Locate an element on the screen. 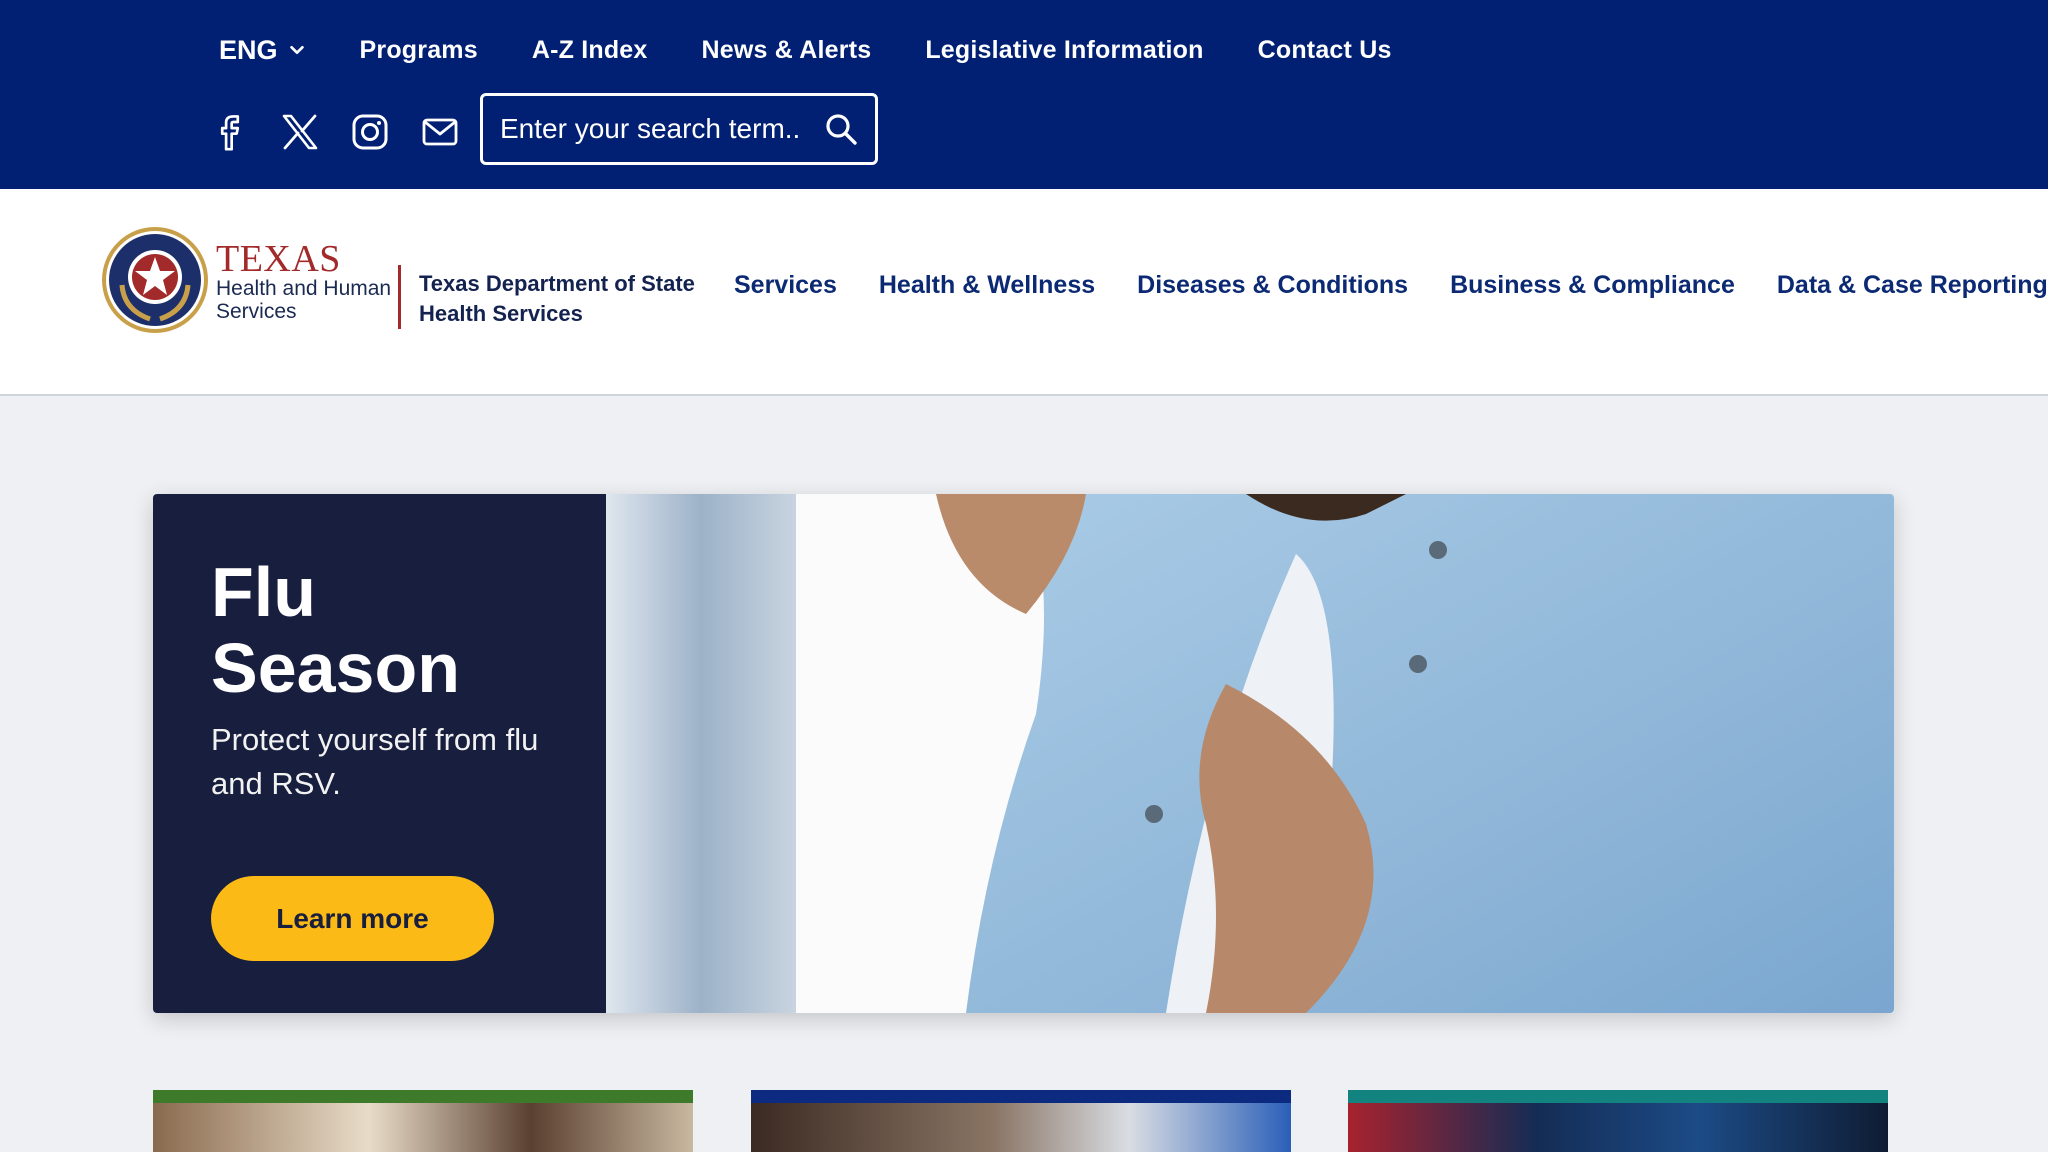 The image size is (2048, 1152). top-link-programs: Programs is located at coordinates (419, 50).